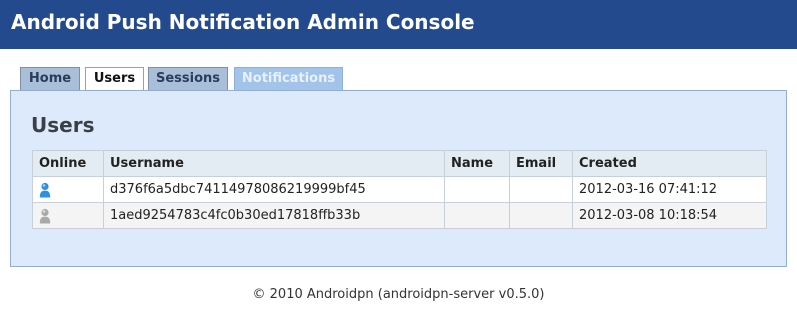  I want to click on tab-users: Users, so click(114, 79).